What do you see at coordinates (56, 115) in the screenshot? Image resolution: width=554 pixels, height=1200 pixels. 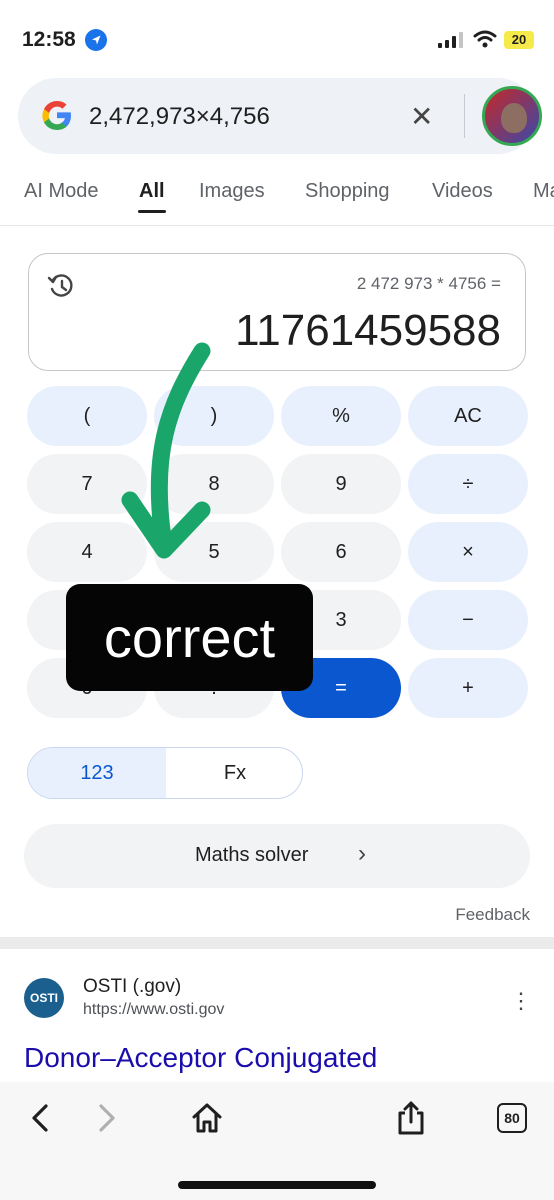 I see `google-g-icon` at bounding box center [56, 115].